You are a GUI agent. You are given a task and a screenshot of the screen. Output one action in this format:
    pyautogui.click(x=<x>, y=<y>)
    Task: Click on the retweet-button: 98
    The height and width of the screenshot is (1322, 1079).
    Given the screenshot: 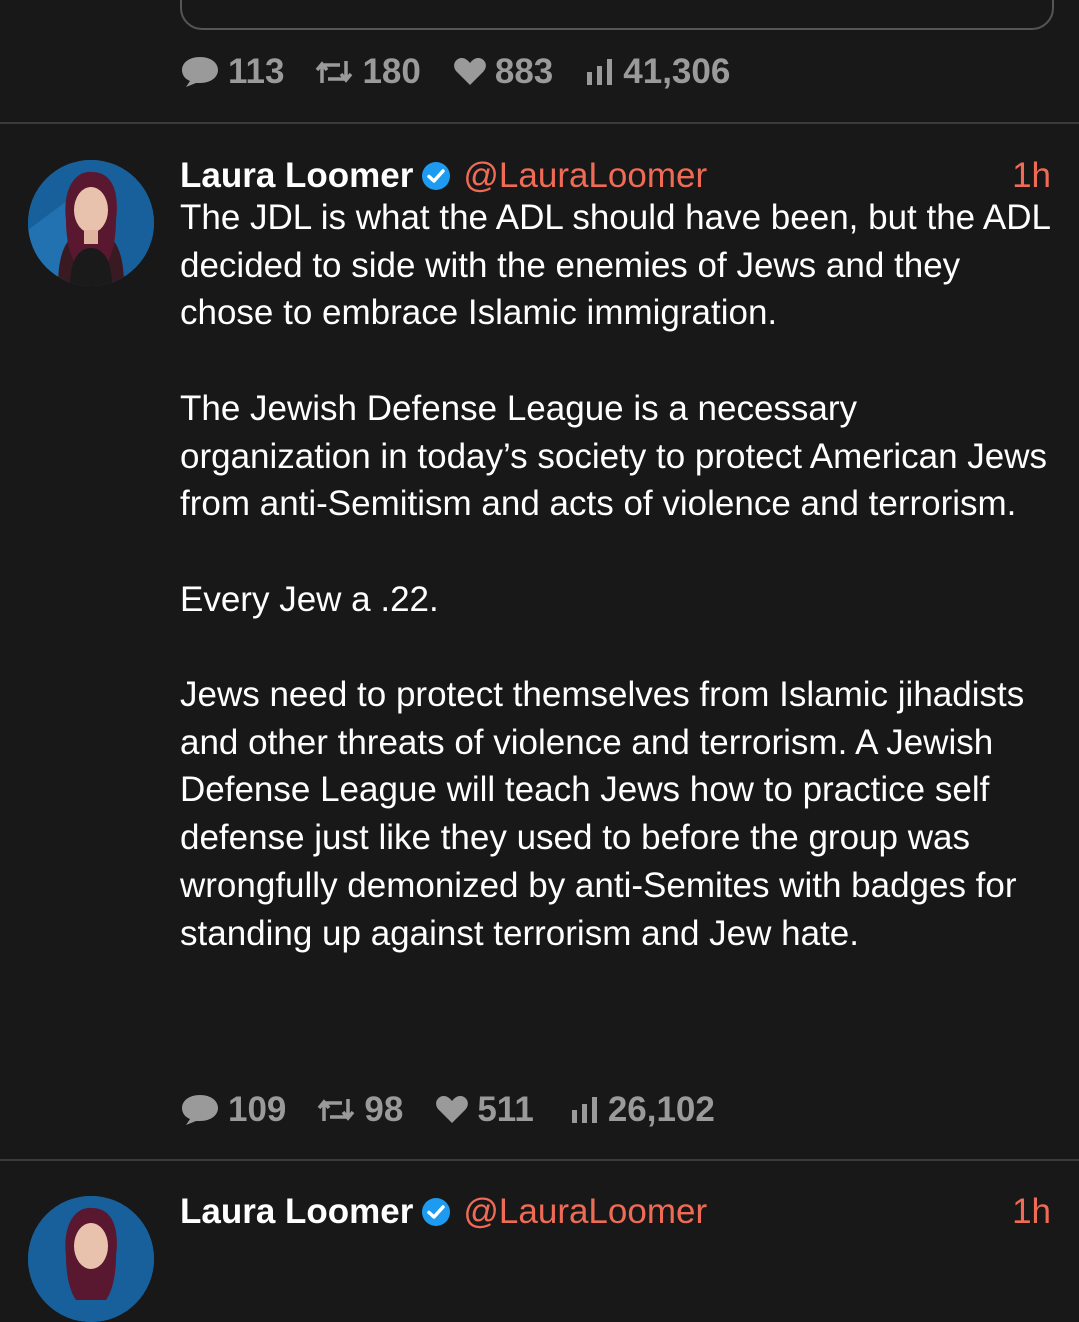 What is the action you would take?
    pyautogui.click(x=359, y=1110)
    